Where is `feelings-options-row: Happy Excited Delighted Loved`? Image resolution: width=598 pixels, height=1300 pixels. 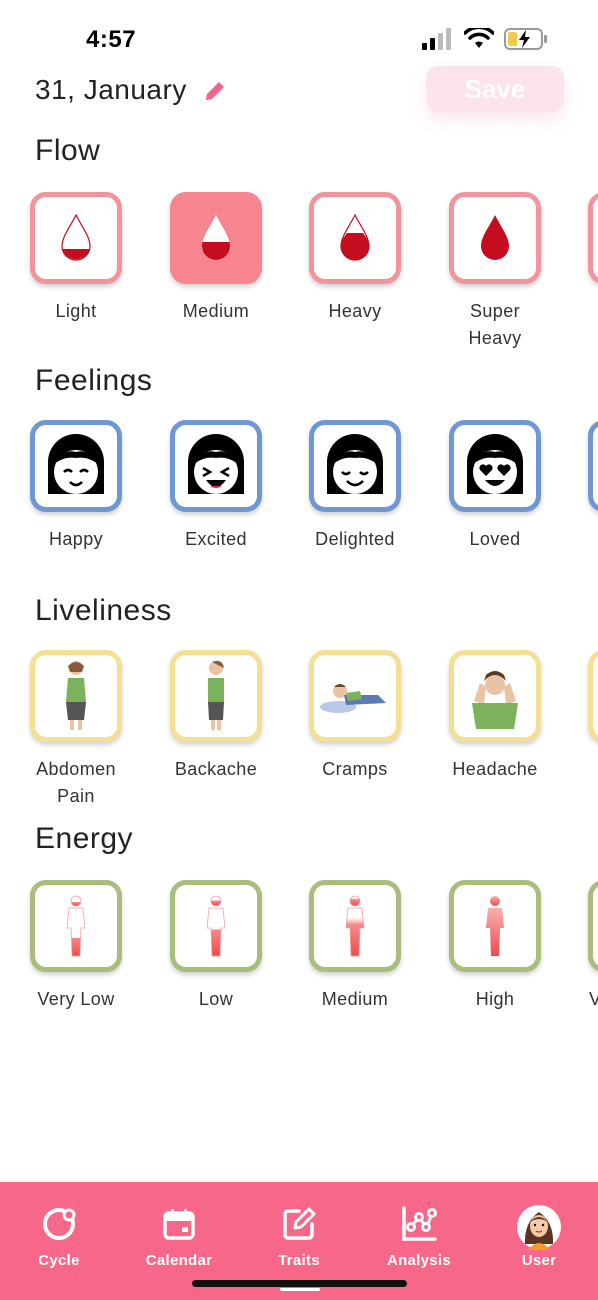
feelings-options-row: Happy Excited Delighted Loved is located at coordinates (299, 510).